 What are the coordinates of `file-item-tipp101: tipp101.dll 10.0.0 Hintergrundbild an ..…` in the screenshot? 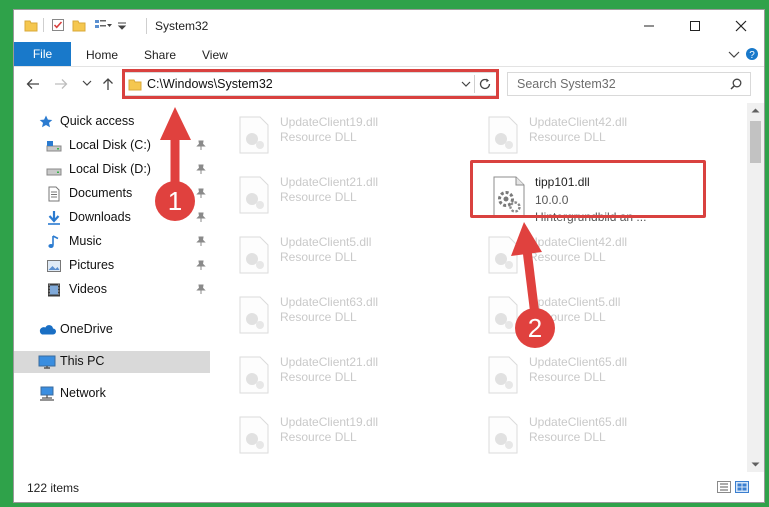 It's located at (598, 202).